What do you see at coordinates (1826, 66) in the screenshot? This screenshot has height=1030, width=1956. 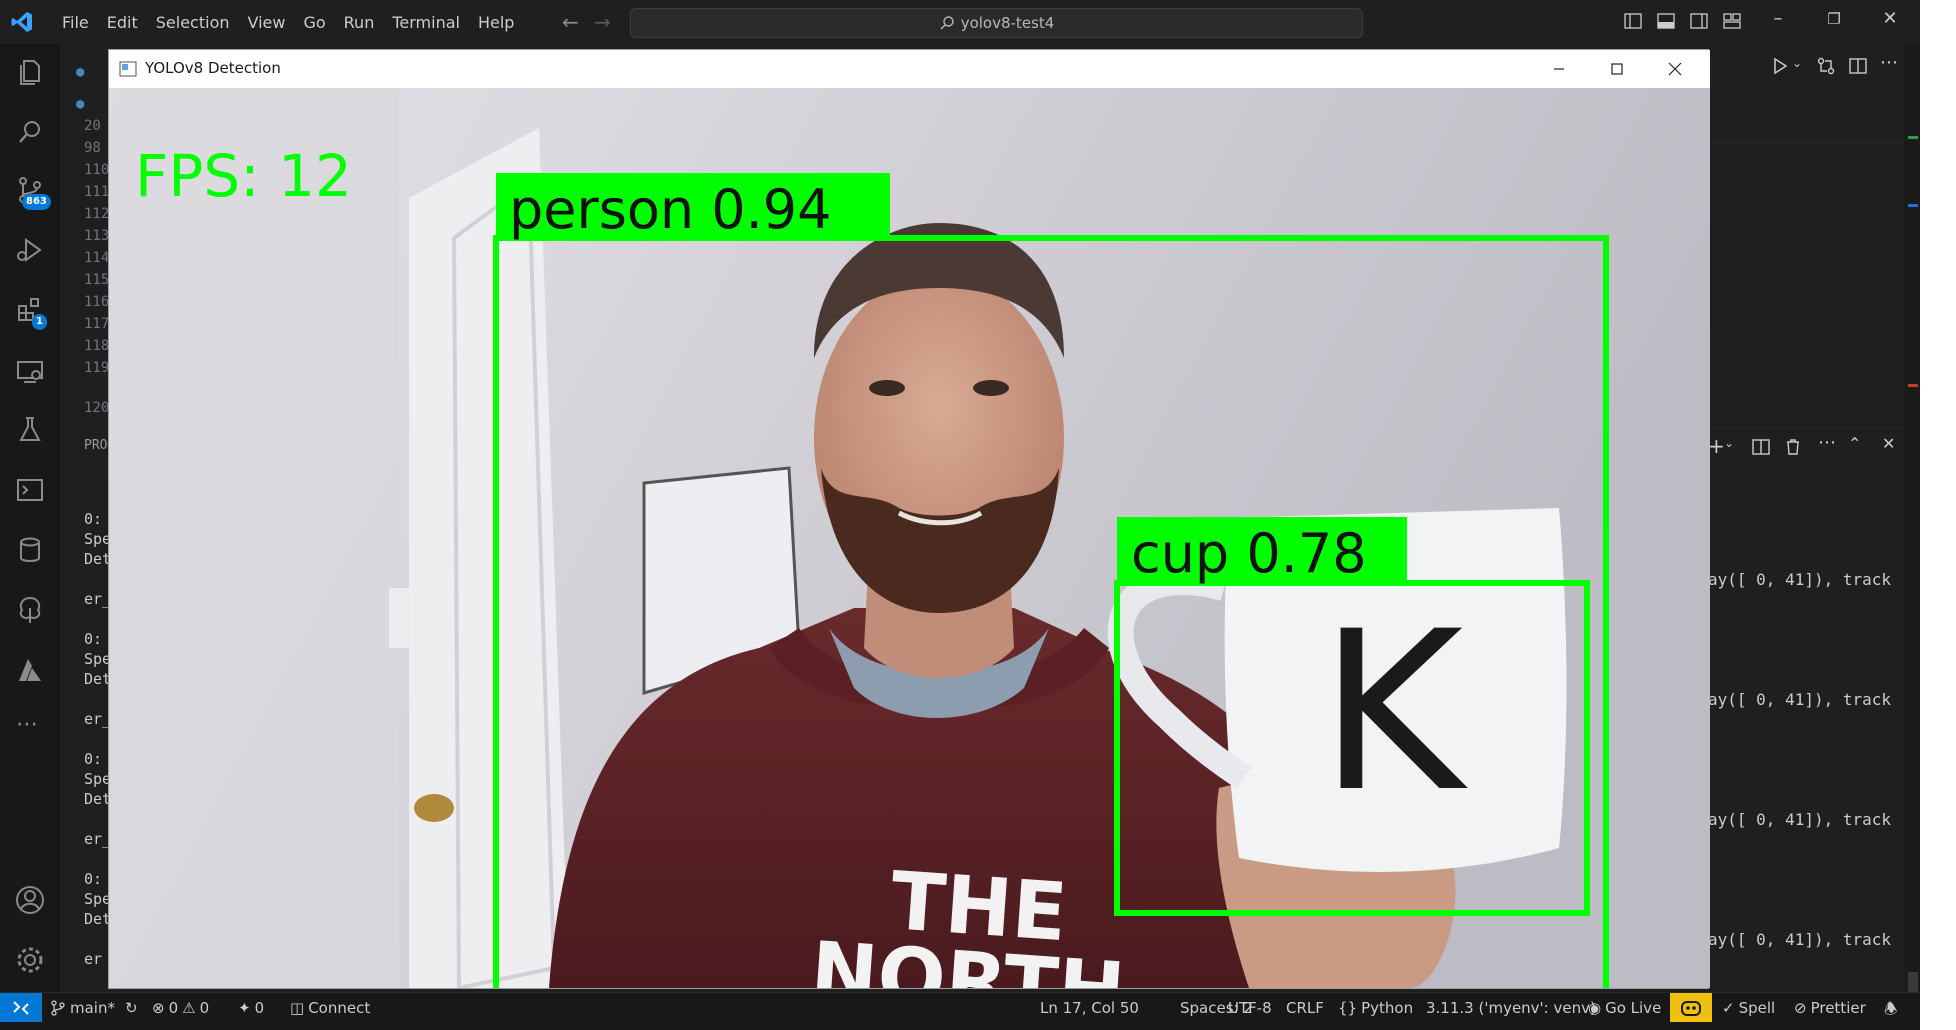 I see `compare-changes-icon` at bounding box center [1826, 66].